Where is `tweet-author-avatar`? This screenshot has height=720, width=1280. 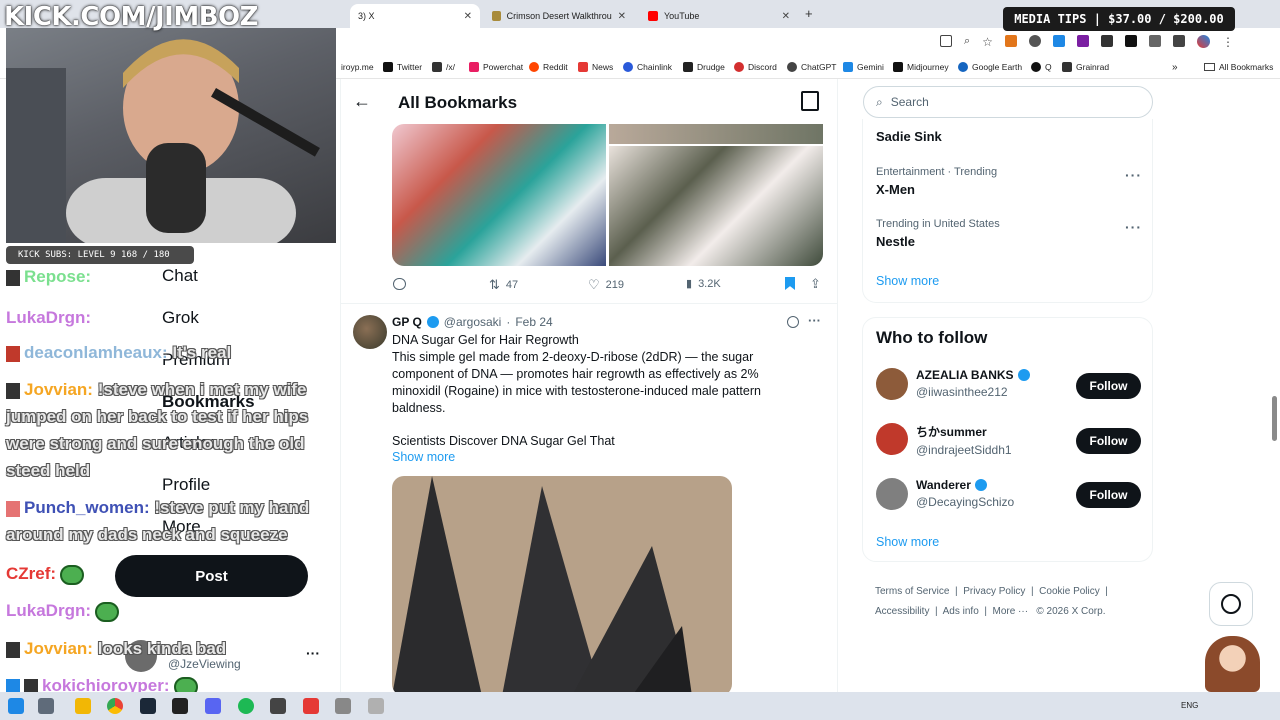
tweet-author-avatar is located at coordinates (370, 332).